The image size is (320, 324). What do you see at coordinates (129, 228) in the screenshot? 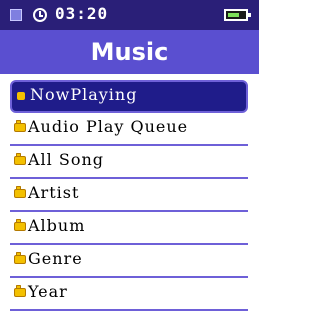
I see `menu-item-album: Album` at bounding box center [129, 228].